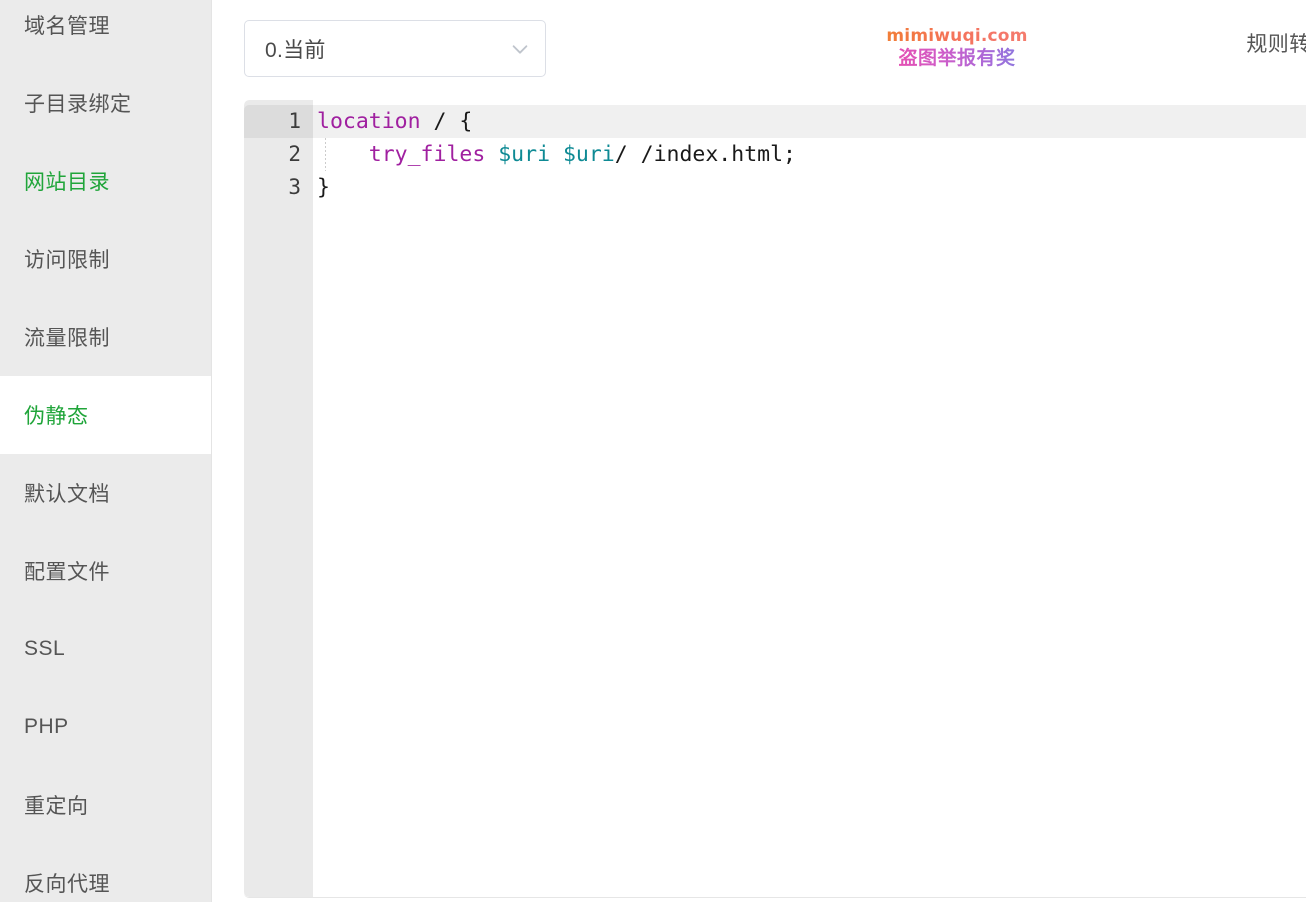 Image resolution: width=1306 pixels, height=902 pixels. Describe the element at coordinates (294, 121) in the screenshot. I see `line-number: 1` at that location.